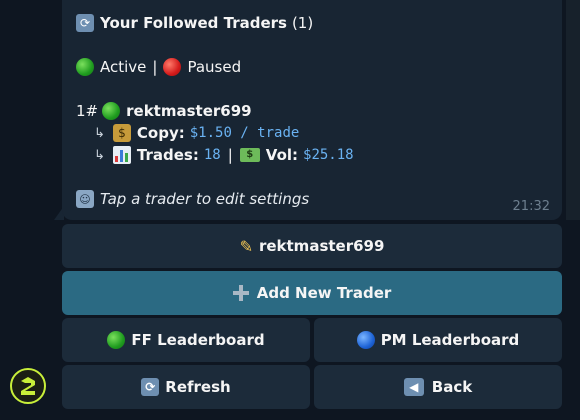 This screenshot has width=580, height=420. What do you see at coordinates (321, 246) in the screenshot?
I see `edit-trader-label: rektmaster699` at bounding box center [321, 246].